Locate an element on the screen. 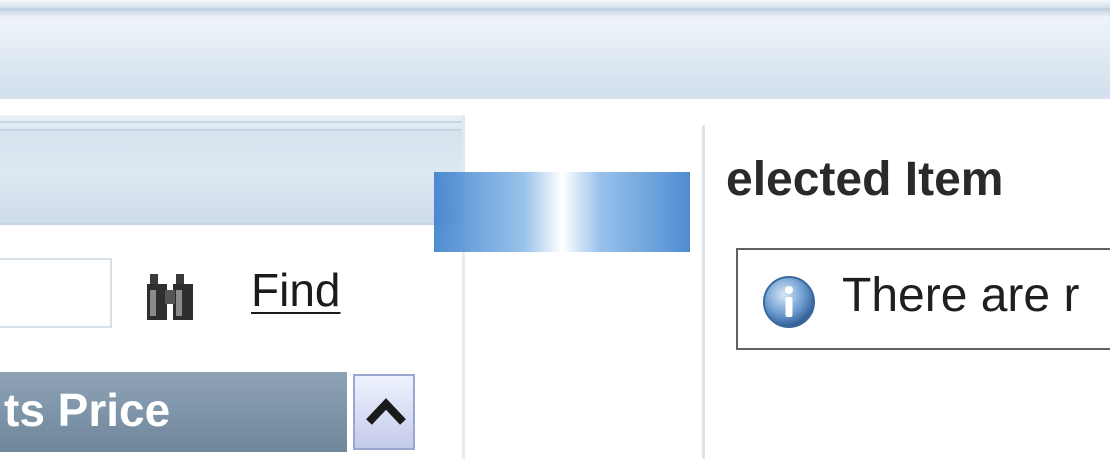 The width and height of the screenshot is (1110, 459). loading-indicator-bar is located at coordinates (562, 212).